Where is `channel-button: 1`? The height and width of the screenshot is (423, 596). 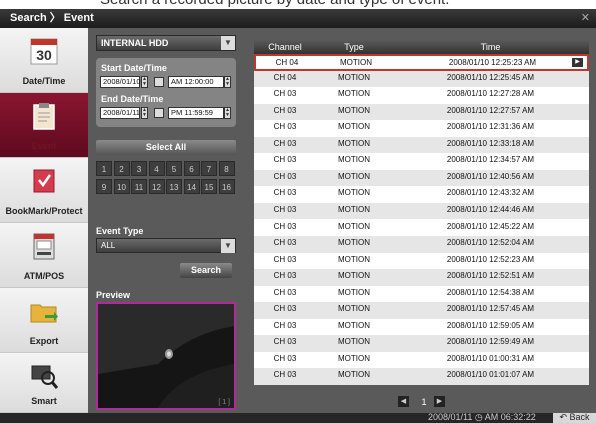 channel-button: 1 is located at coordinates (104, 168).